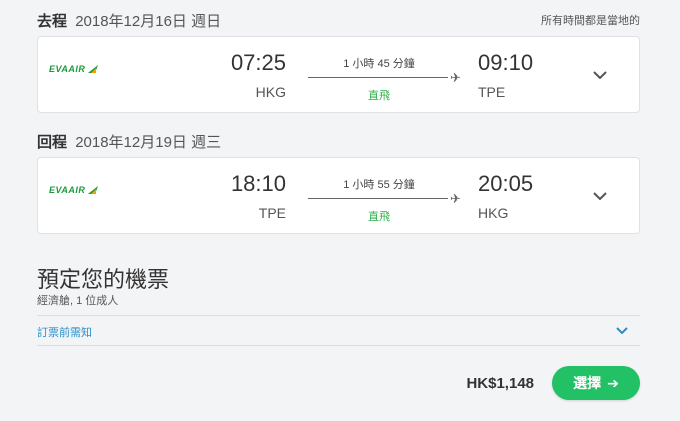 The image size is (680, 421). I want to click on inbound-header: 回程 2018年12月19日 週三, so click(129, 141).